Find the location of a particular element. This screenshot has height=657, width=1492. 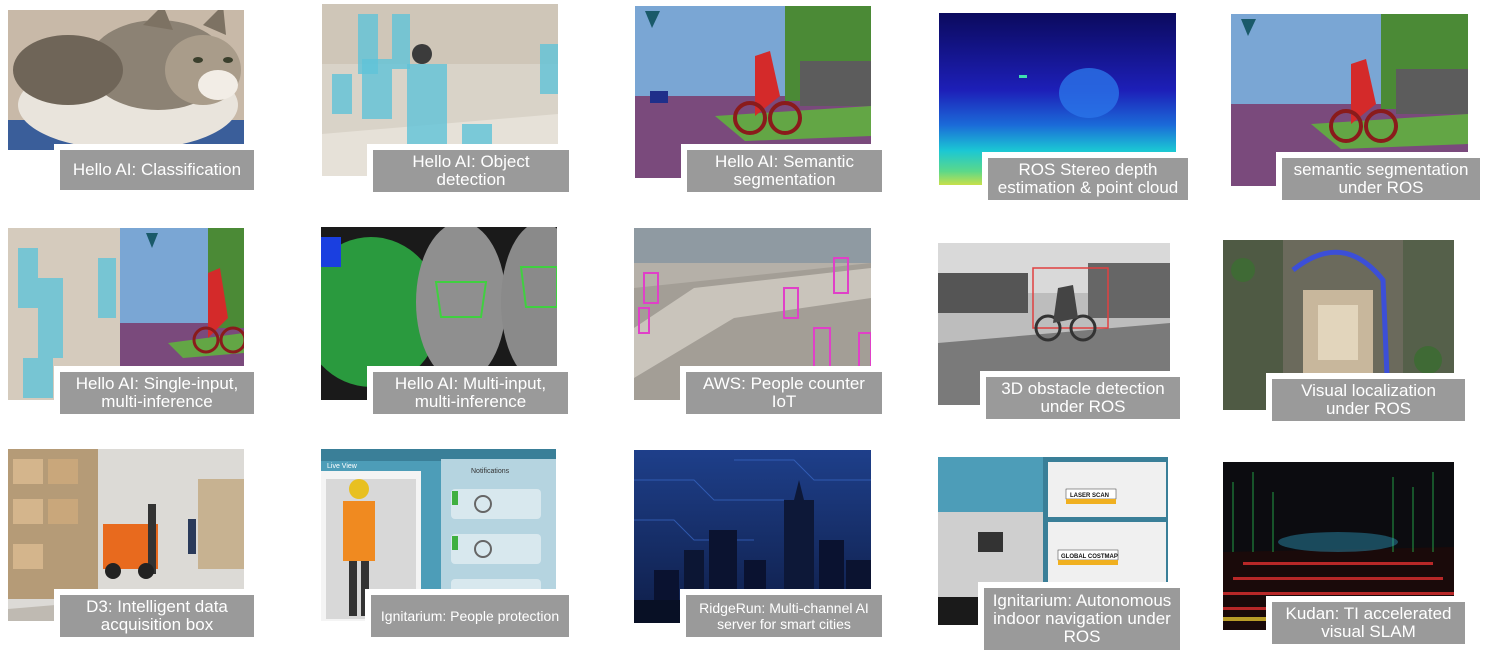

caption-ros-3d-obstacle: 3D obstacle detection under ROS is located at coordinates (1083, 398).